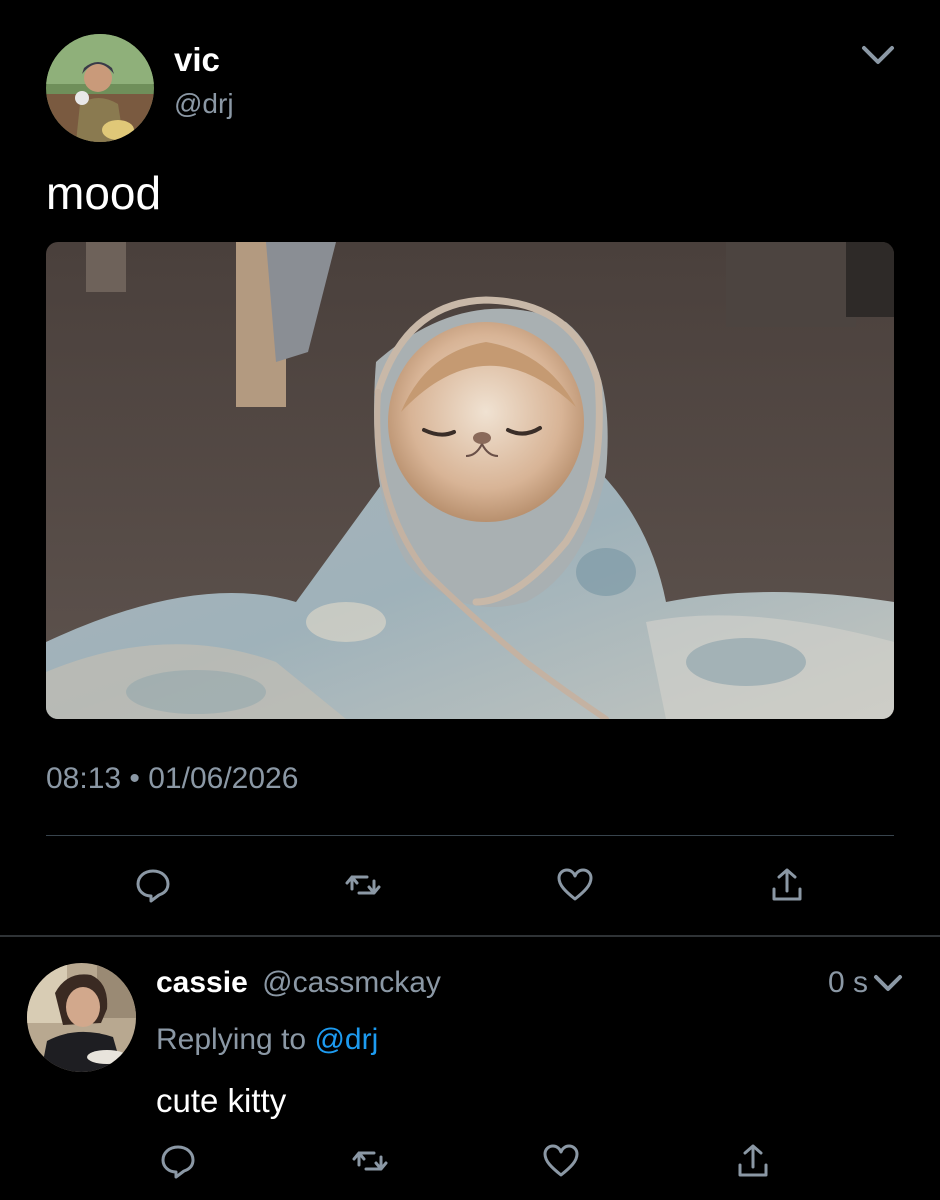  I want to click on replying-to-line: Replying to @drj, so click(267, 1040).